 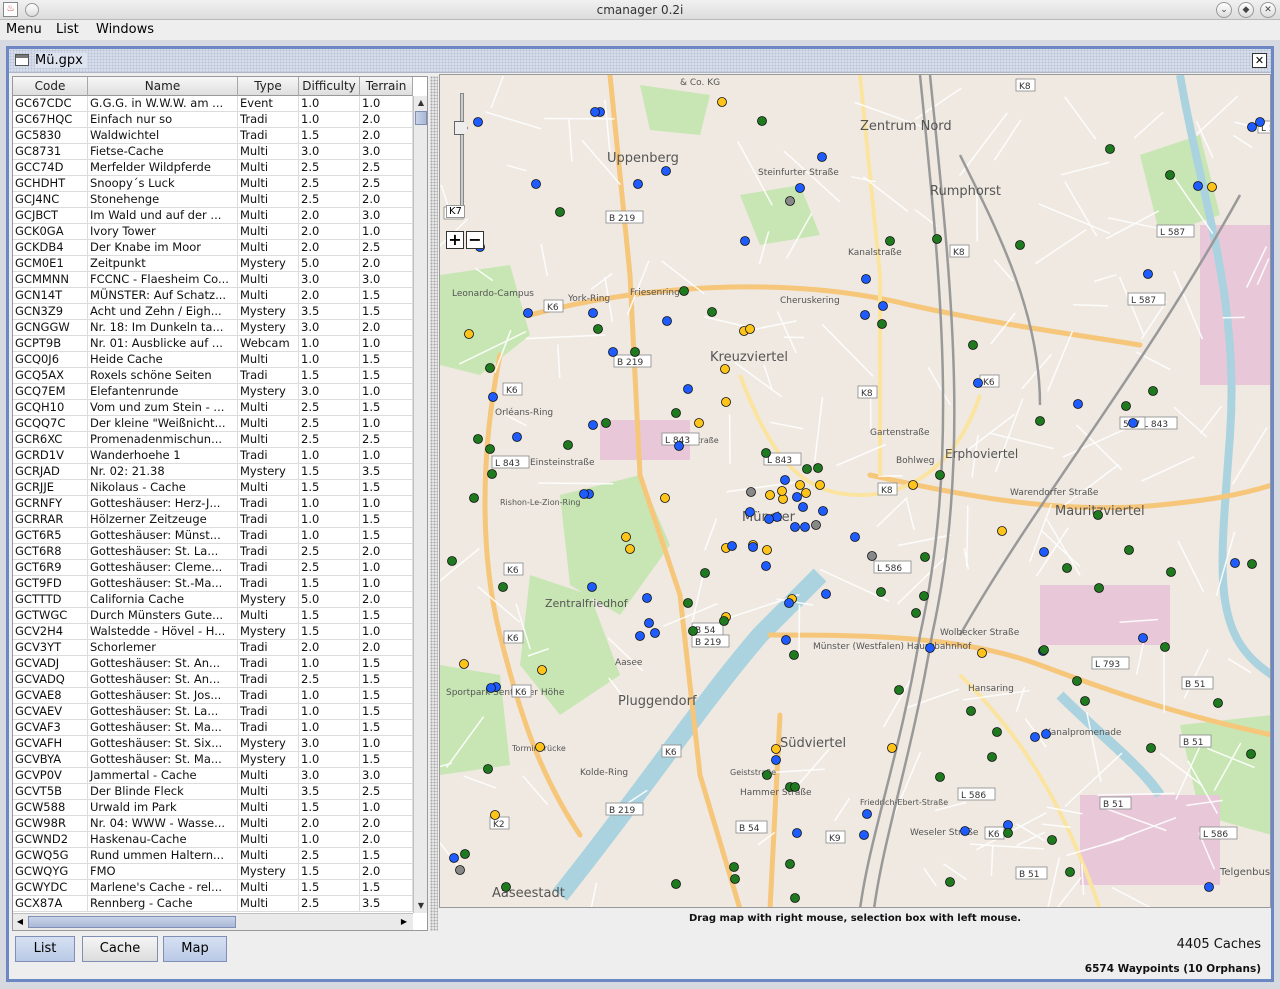 I want to click on frame-close-icon: ✕, so click(x=1259, y=60).